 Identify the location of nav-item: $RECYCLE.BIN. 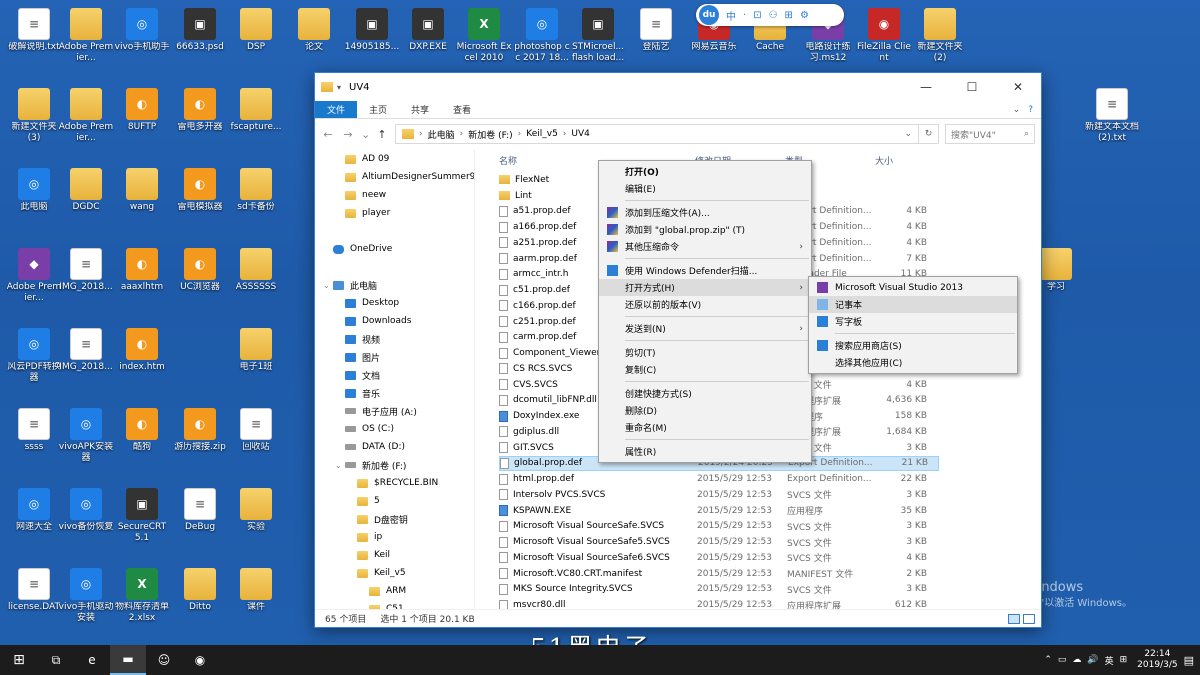
(394, 483).